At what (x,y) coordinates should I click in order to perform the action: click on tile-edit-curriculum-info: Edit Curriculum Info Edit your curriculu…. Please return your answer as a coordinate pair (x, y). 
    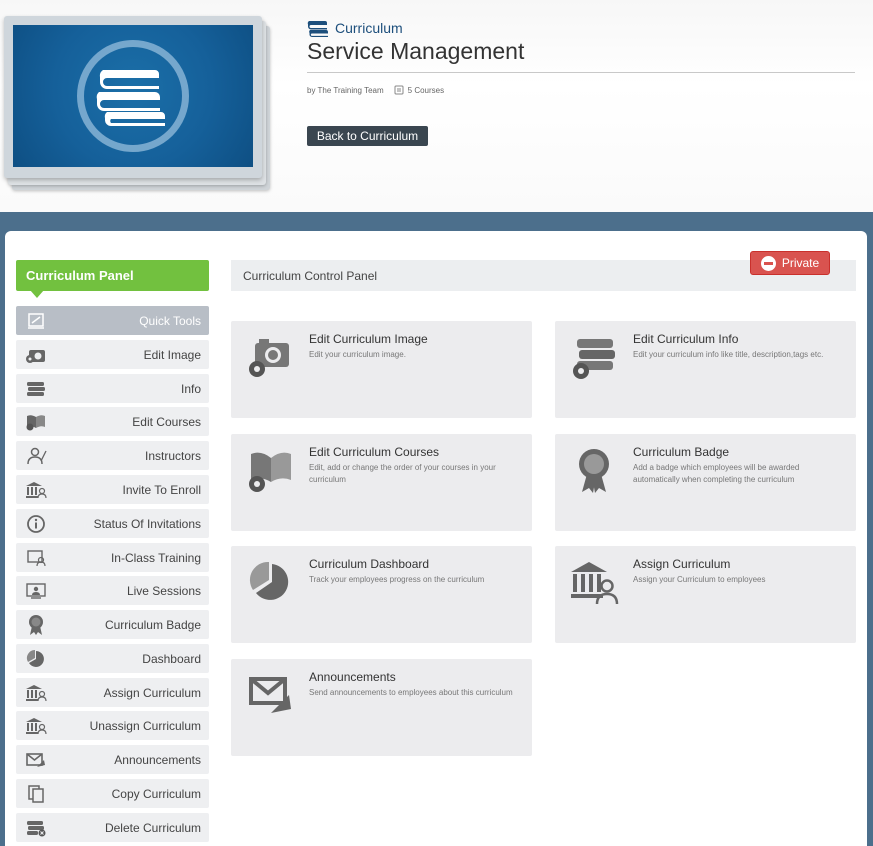
    Looking at the image, I should click on (705, 369).